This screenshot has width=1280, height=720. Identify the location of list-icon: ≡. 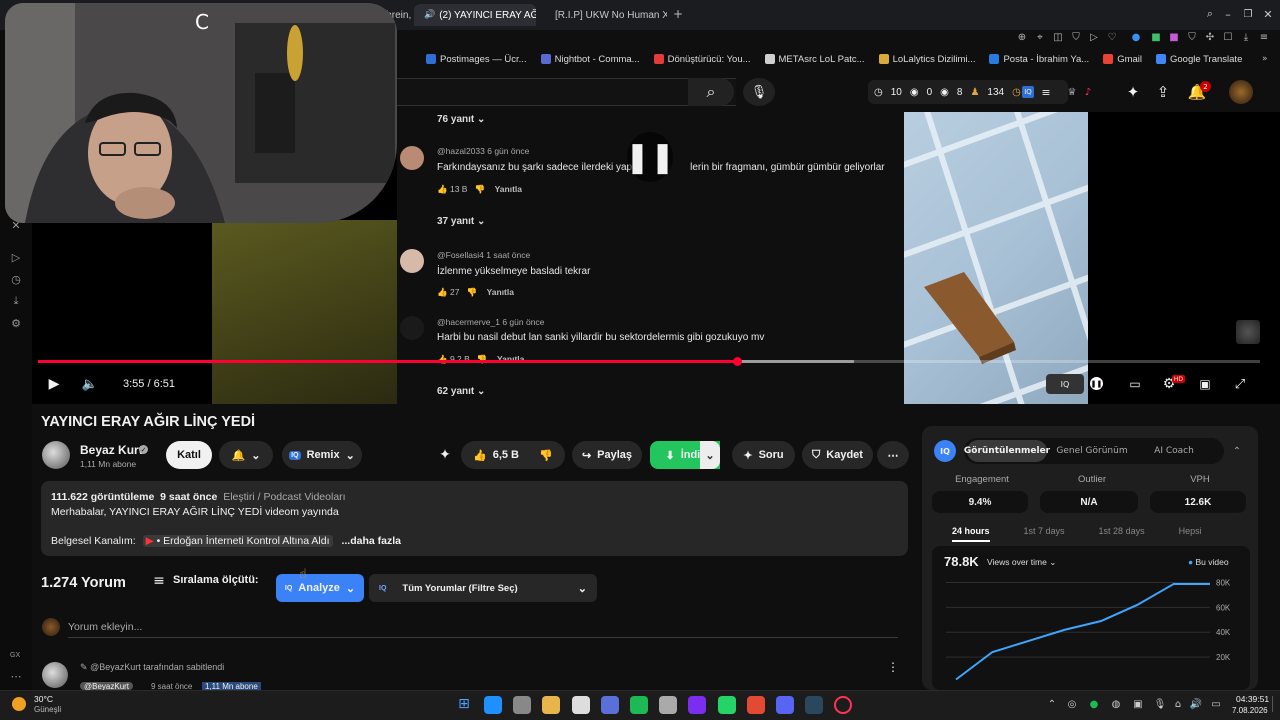
(1046, 92).